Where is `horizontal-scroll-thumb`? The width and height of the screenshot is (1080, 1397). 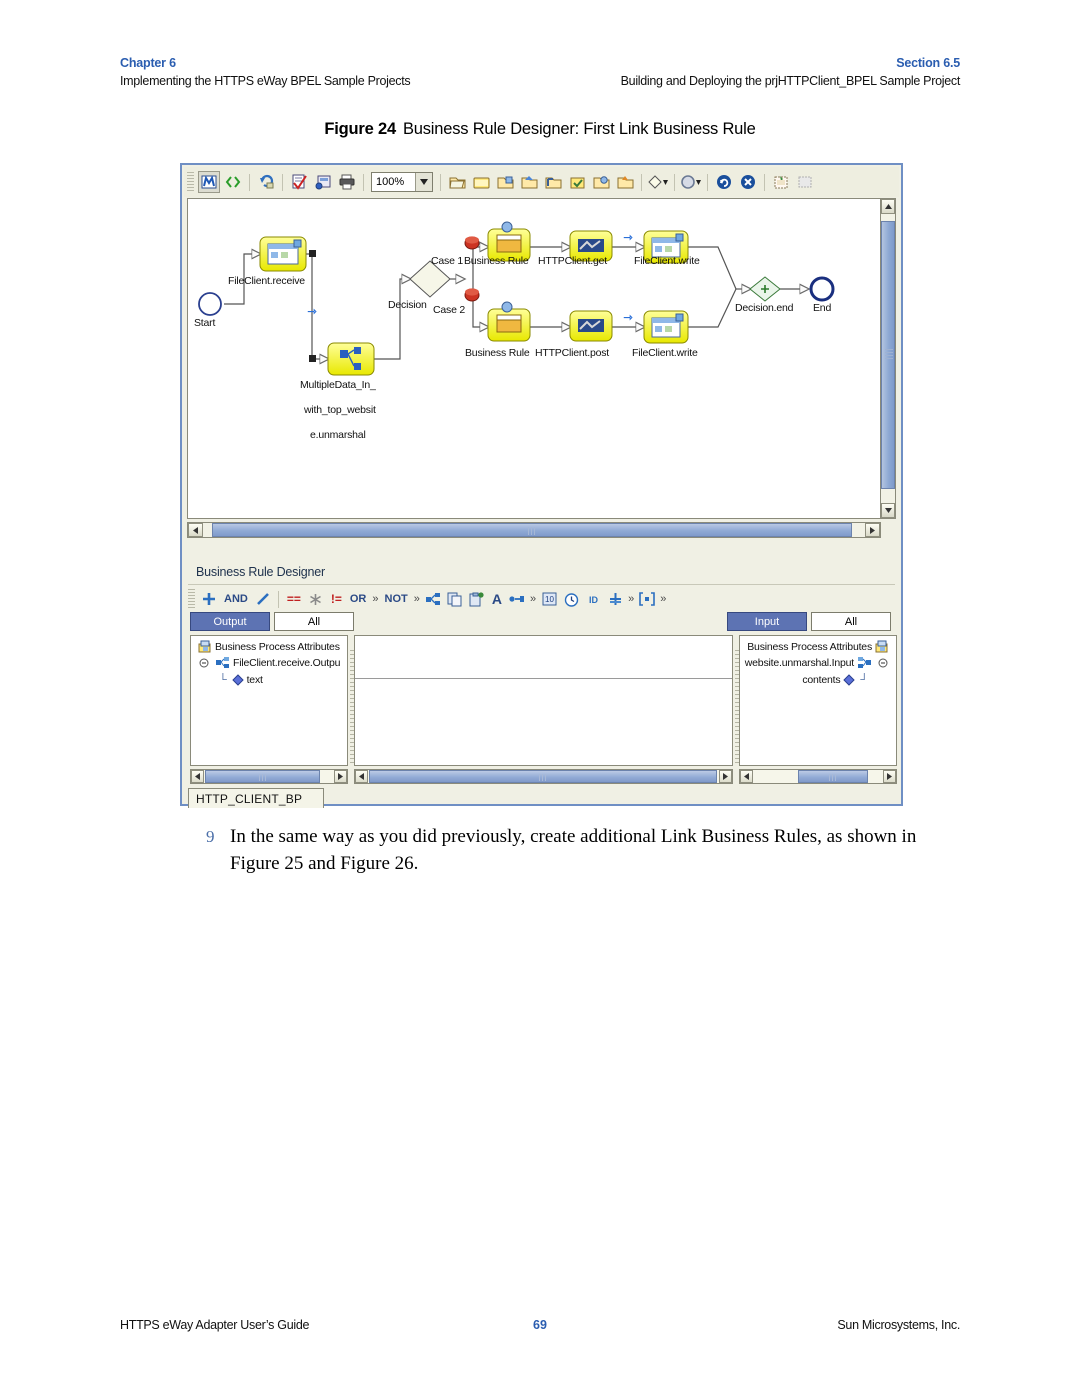 horizontal-scroll-thumb is located at coordinates (532, 530).